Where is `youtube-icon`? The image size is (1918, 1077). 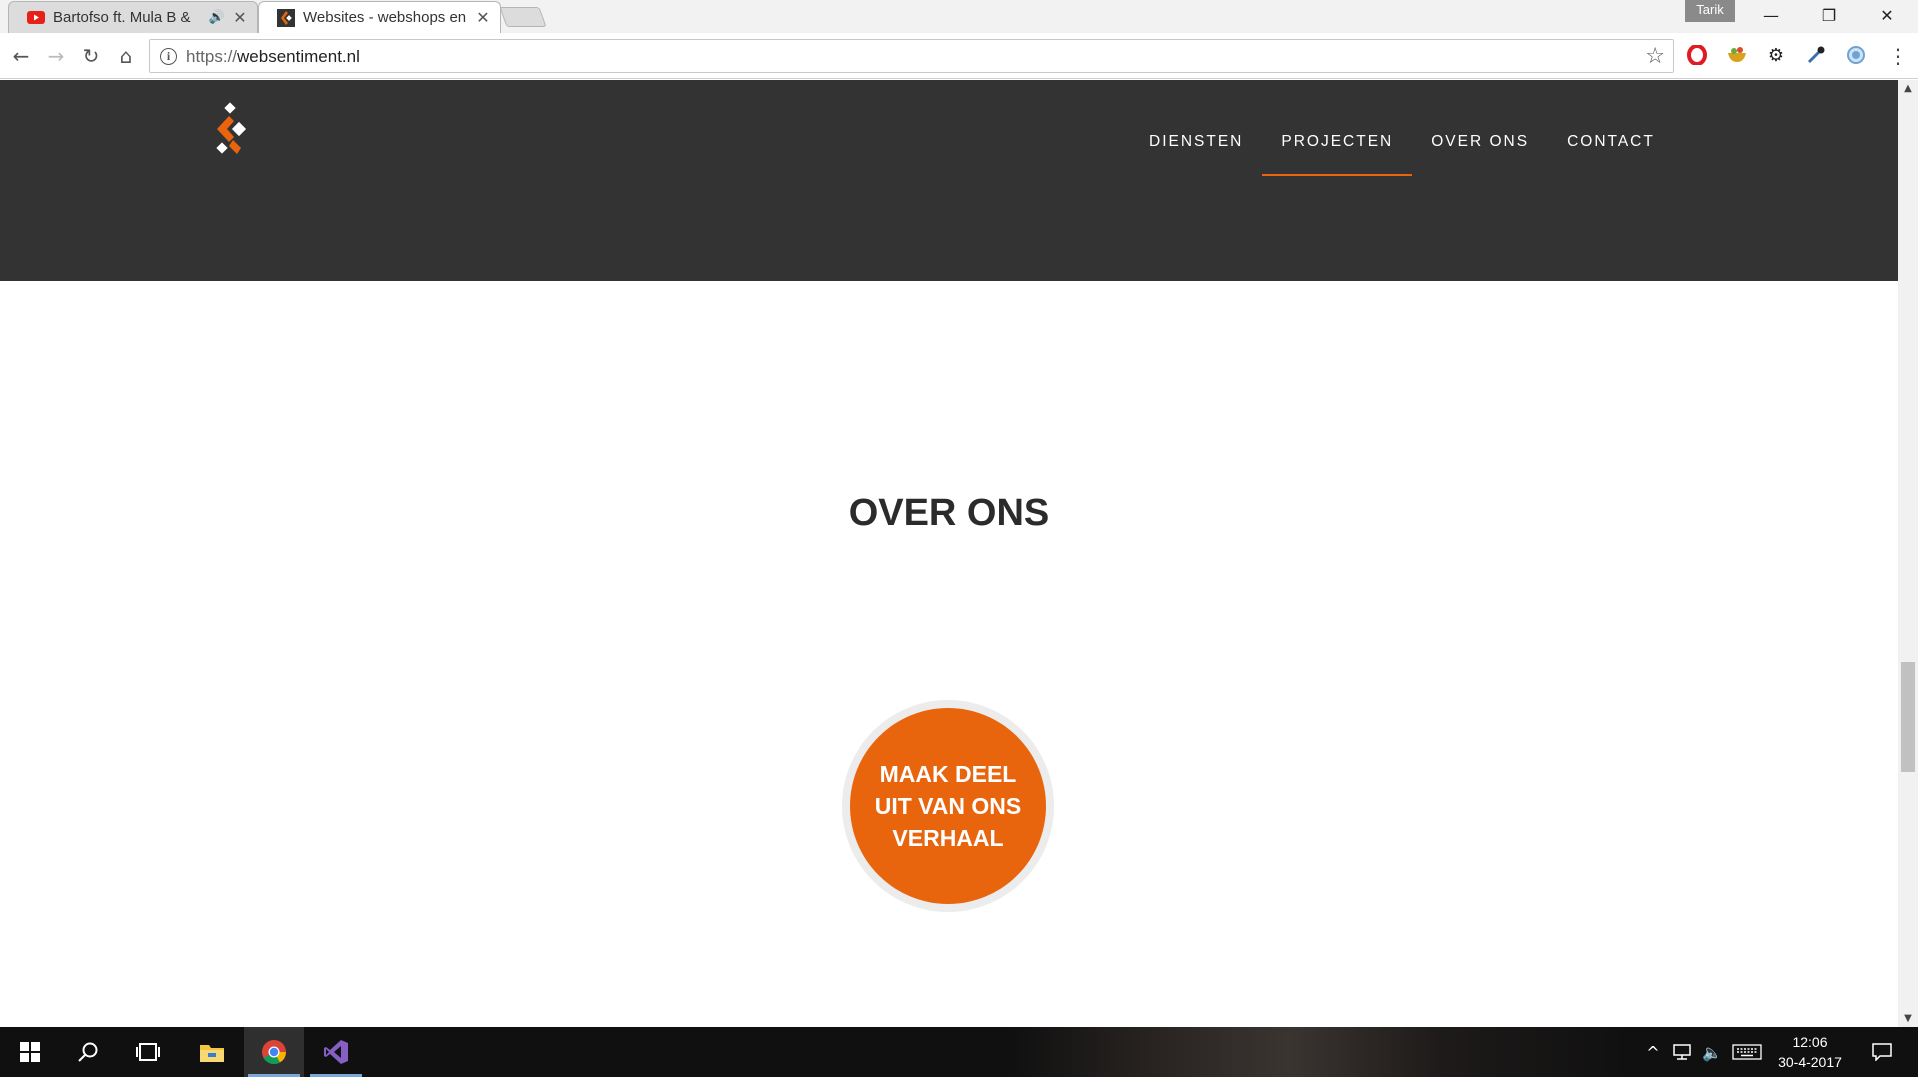 youtube-icon is located at coordinates (36, 18).